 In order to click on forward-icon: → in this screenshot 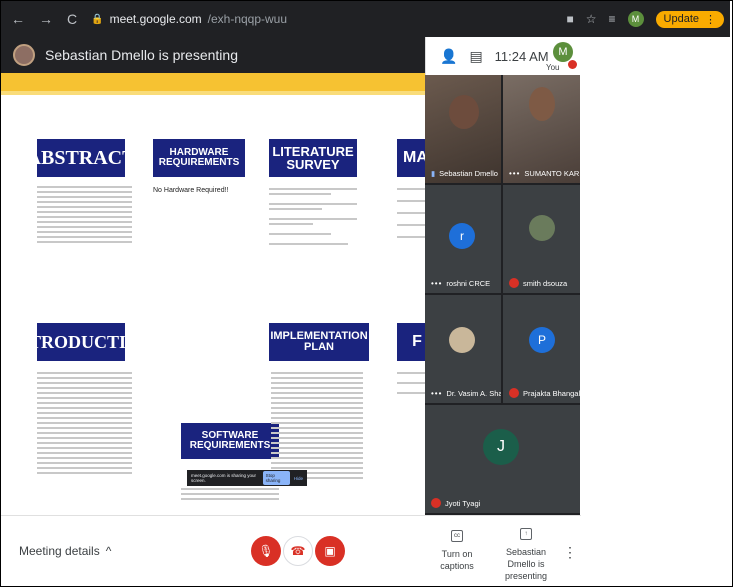, I will do `click(46, 19)`.